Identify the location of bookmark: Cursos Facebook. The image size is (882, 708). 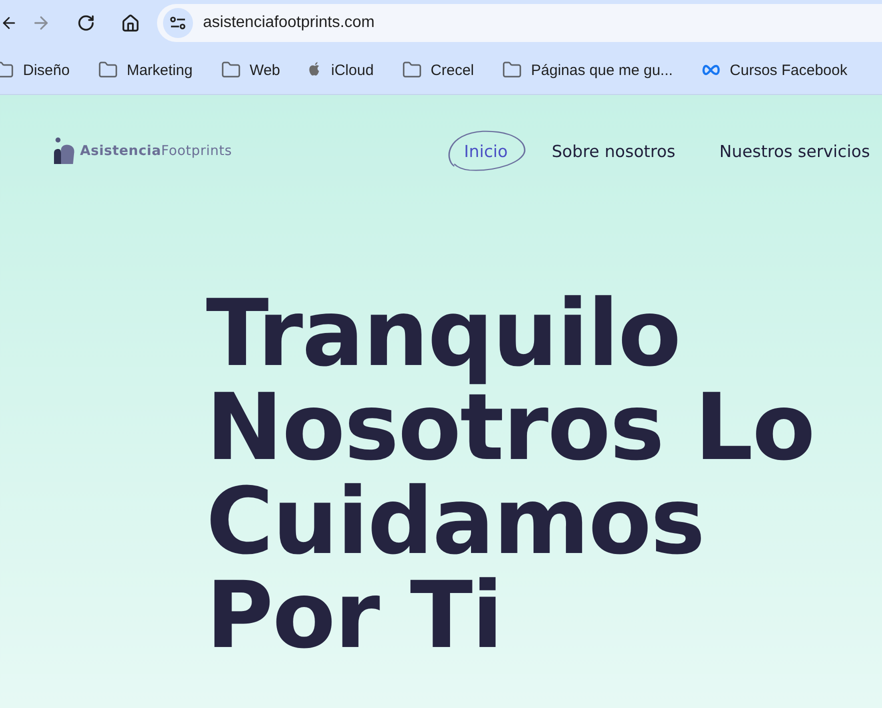
(774, 70).